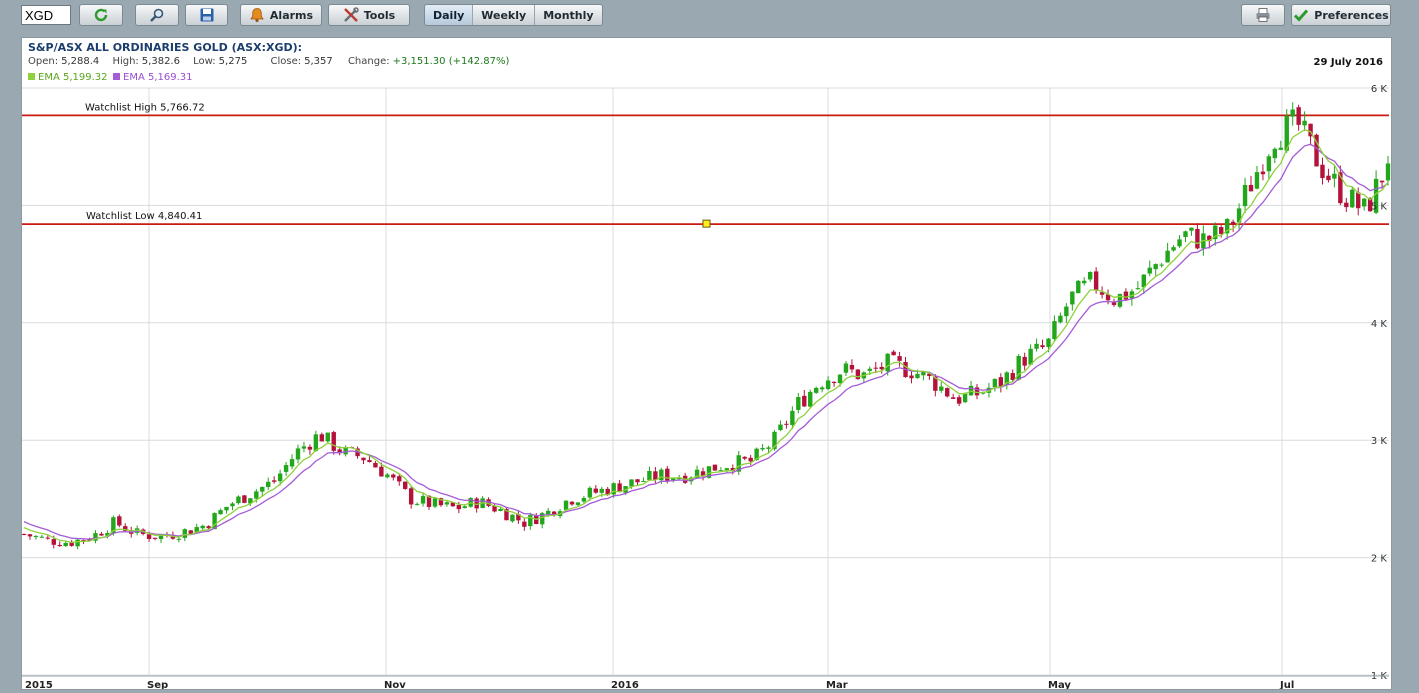 The width and height of the screenshot is (1419, 693). I want to click on ema-fast-value: EMA 5,199.32, so click(73, 77).